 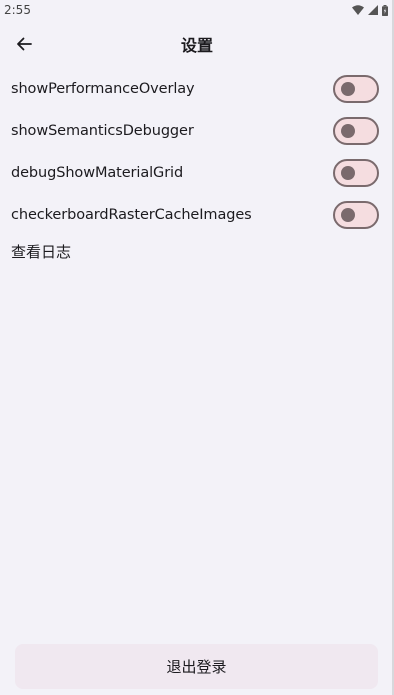 What do you see at coordinates (131, 215) in the screenshot?
I see `setting-label: checkerboardRasterCacheImages` at bounding box center [131, 215].